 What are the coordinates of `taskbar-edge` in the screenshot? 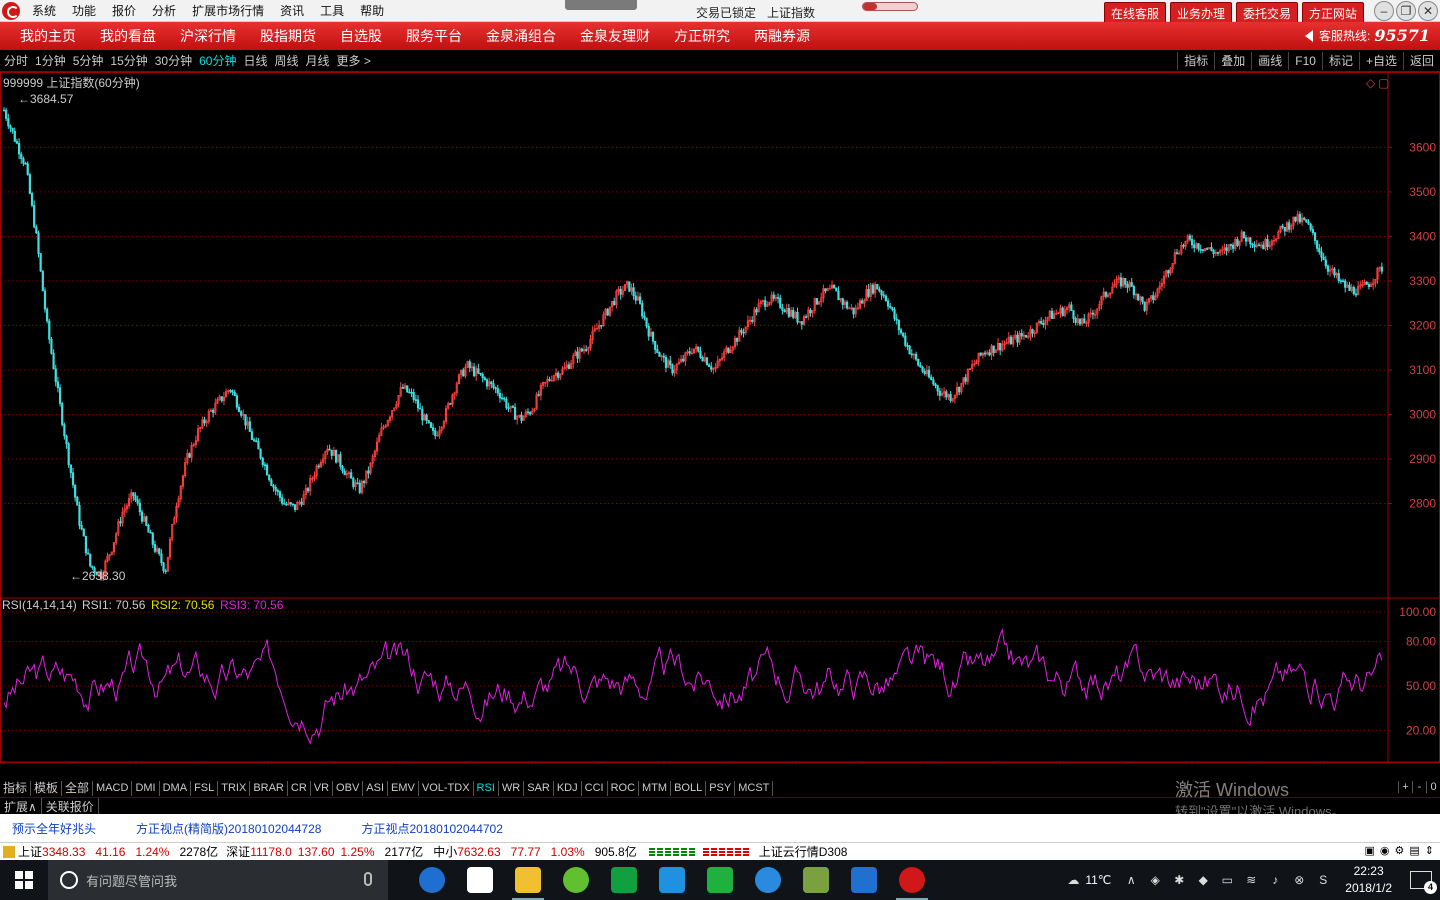 It's located at (432, 880).